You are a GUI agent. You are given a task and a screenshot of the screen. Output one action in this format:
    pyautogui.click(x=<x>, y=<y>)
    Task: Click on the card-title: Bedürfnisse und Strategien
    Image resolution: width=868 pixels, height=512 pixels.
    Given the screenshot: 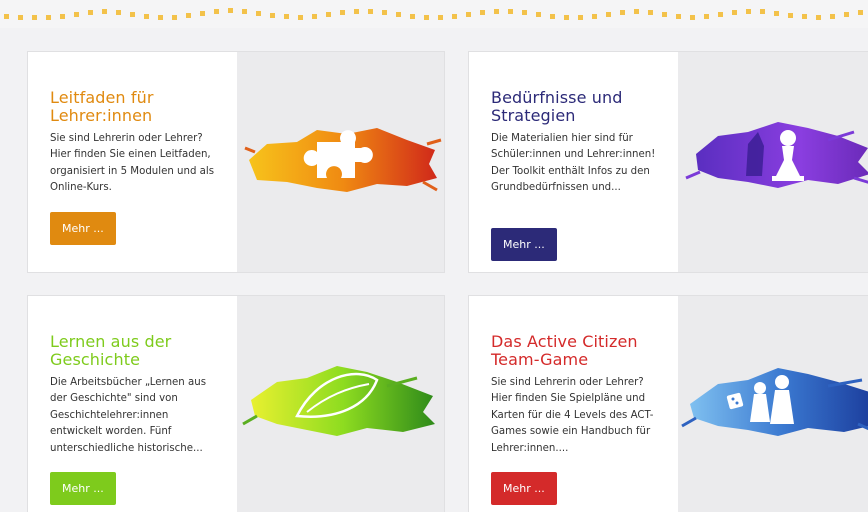 What is the action you would take?
    pyautogui.click(x=573, y=107)
    